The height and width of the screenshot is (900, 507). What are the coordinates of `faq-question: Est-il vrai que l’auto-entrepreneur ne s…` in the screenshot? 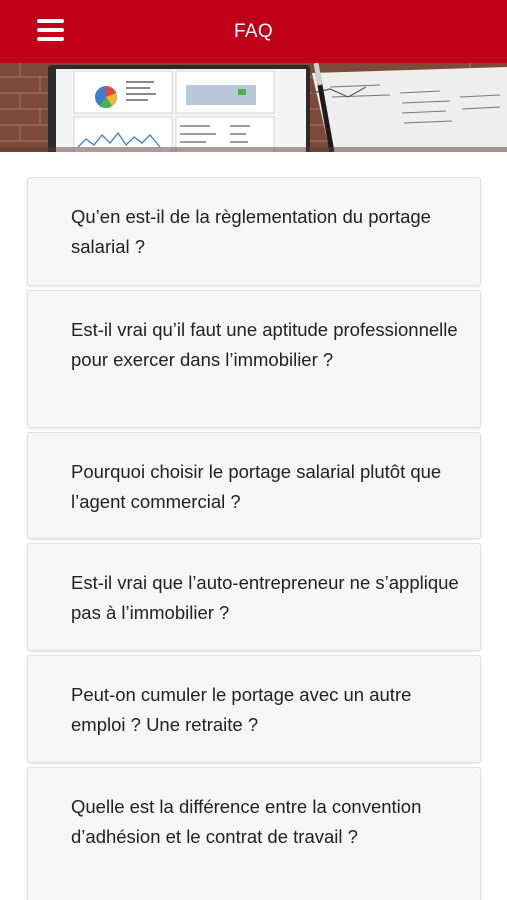 It's located at (265, 597).